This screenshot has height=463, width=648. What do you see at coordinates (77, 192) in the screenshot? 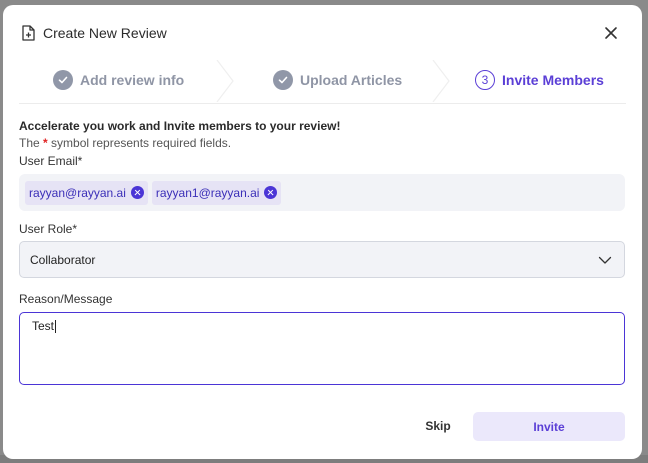
I see `email-chip-text: rayyan@rayyan.ai` at bounding box center [77, 192].